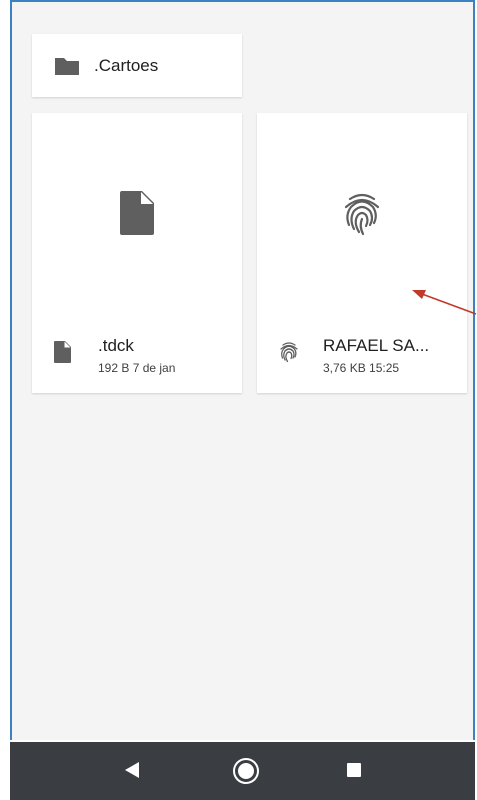  I want to click on recents-icon, so click(354, 772).